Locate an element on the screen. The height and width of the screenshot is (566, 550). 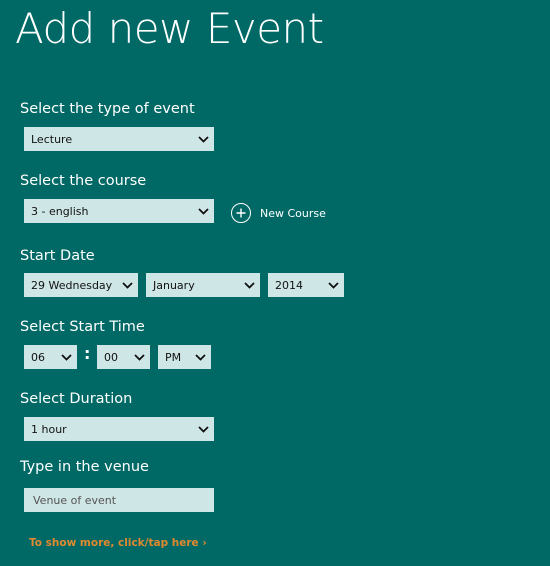
start-minute-value: 00 is located at coordinates (111, 357).